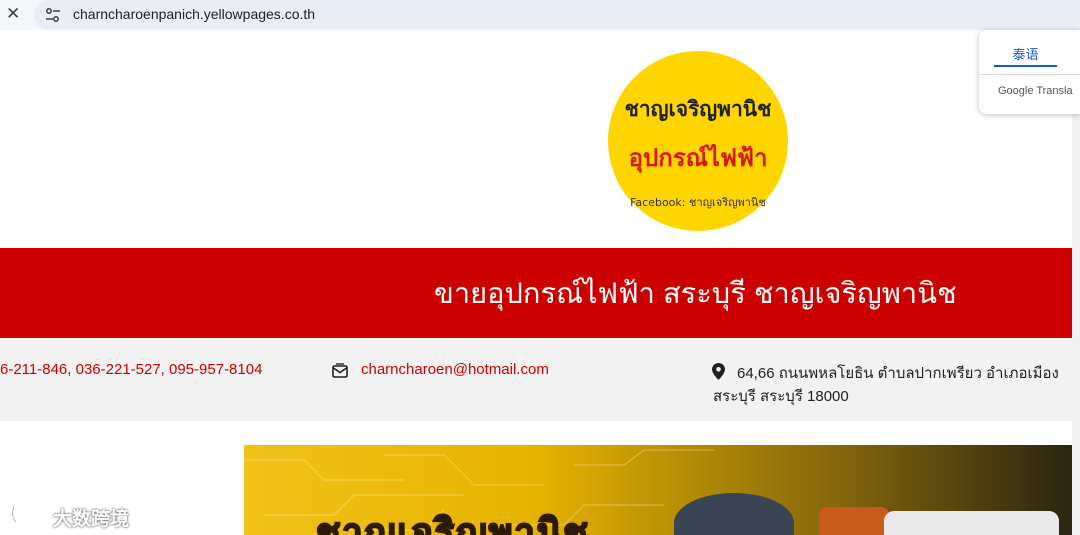 The width and height of the screenshot is (1080, 535). Describe the element at coordinates (53, 15) in the screenshot. I see `tune-icon` at that location.